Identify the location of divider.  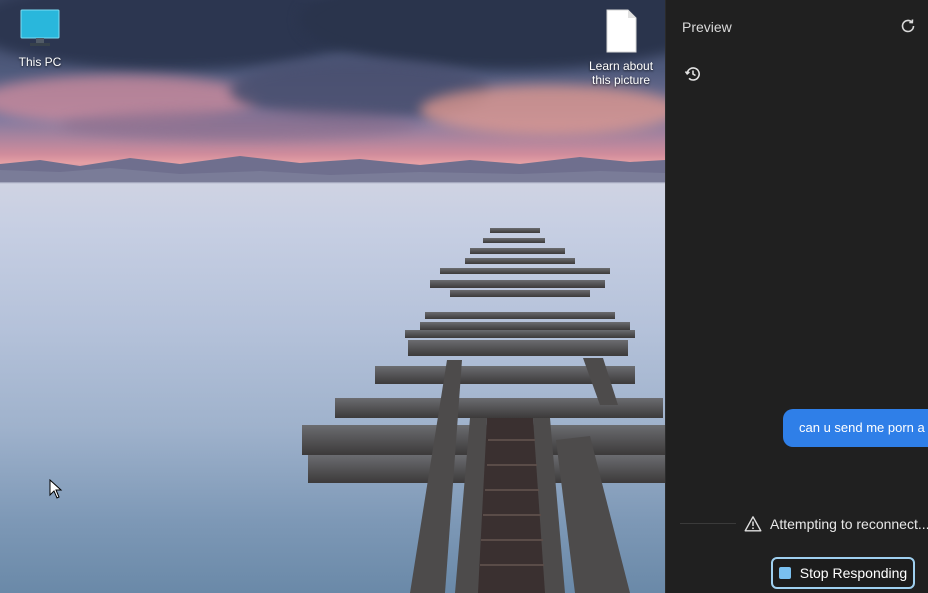
(708, 523).